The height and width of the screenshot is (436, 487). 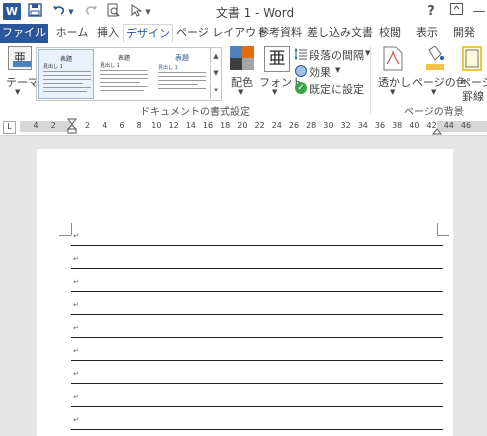 I want to click on tab-review: 校閲, so click(x=390, y=33).